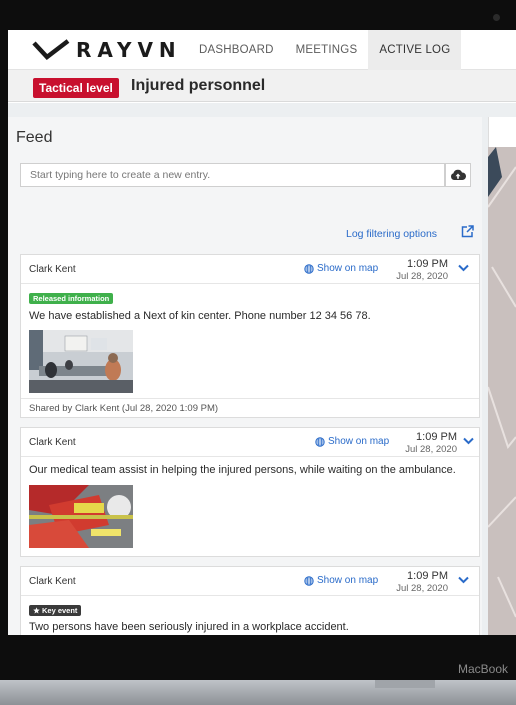 The width and height of the screenshot is (516, 705). What do you see at coordinates (258, 692) in the screenshot?
I see `laptop-base` at bounding box center [258, 692].